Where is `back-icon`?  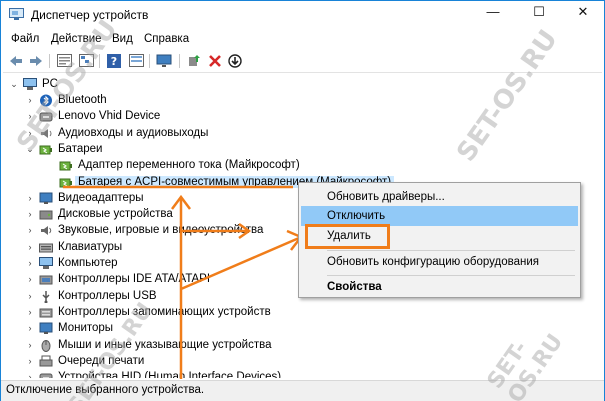 back-icon is located at coordinates (16, 60).